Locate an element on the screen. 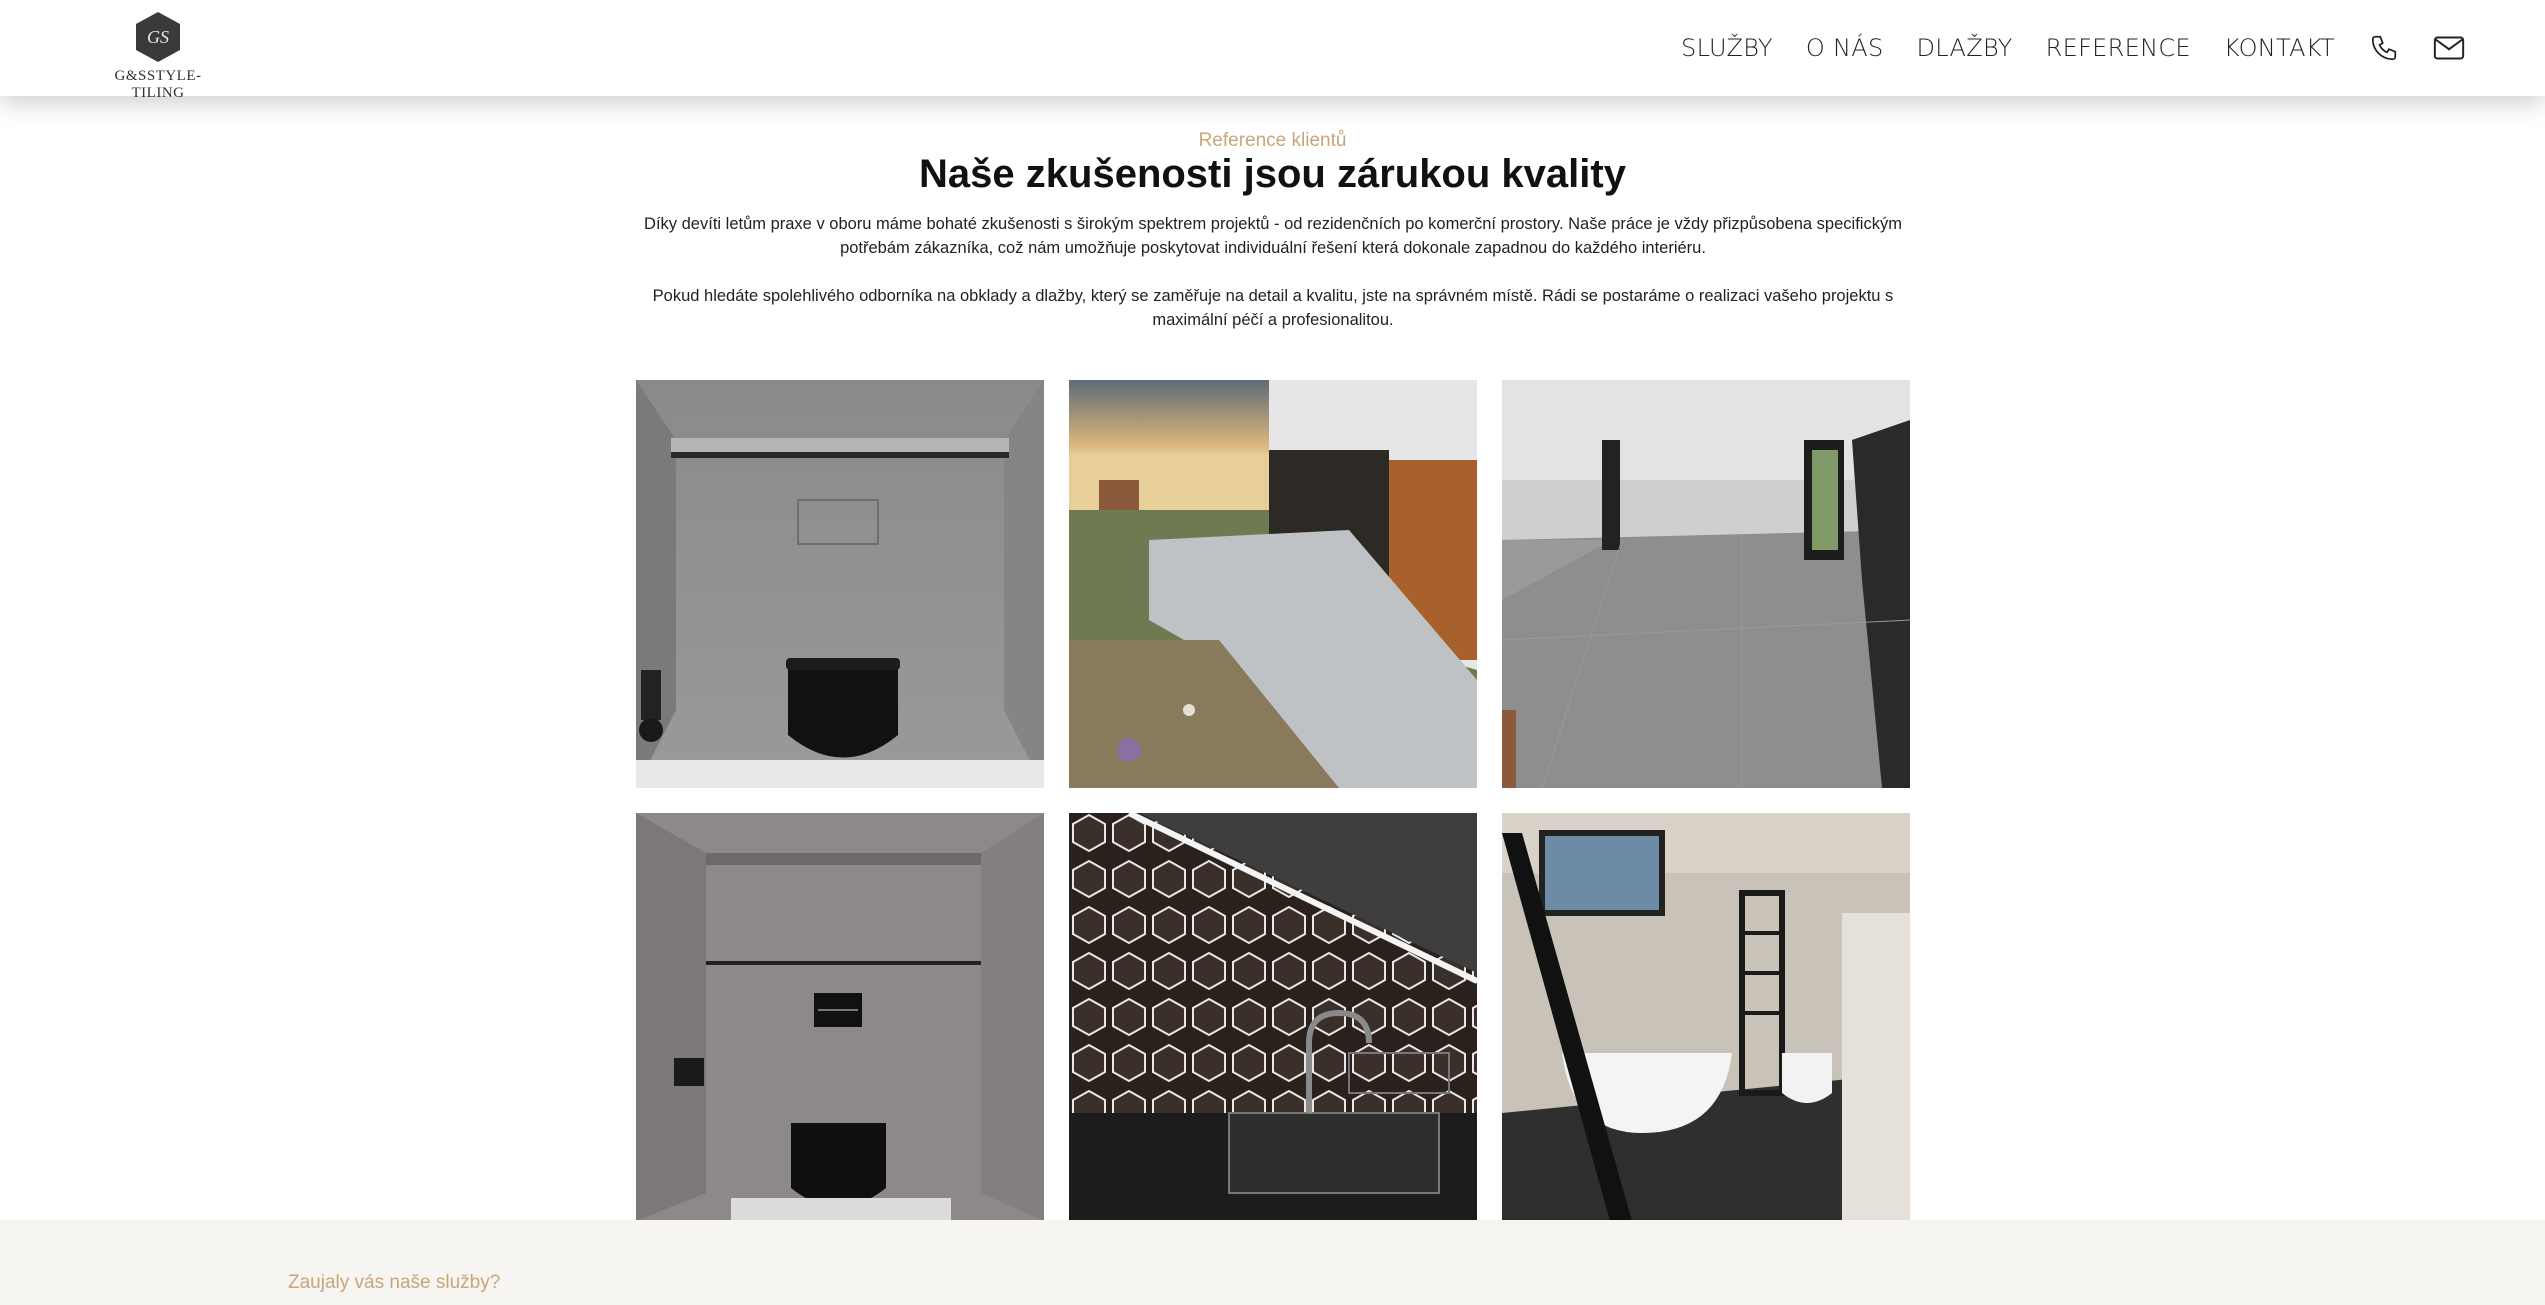  logo: GS G&SSTYLE-TILING is located at coordinates (158, 55).